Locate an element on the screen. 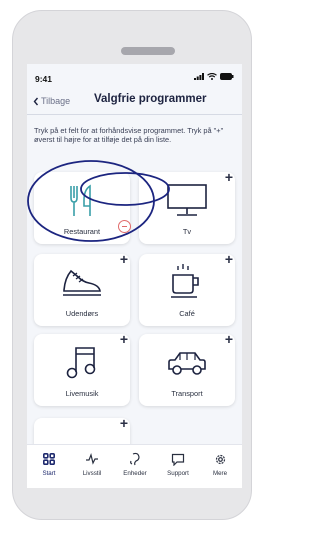  program-card-cafe: + Café is located at coordinates (187, 289).